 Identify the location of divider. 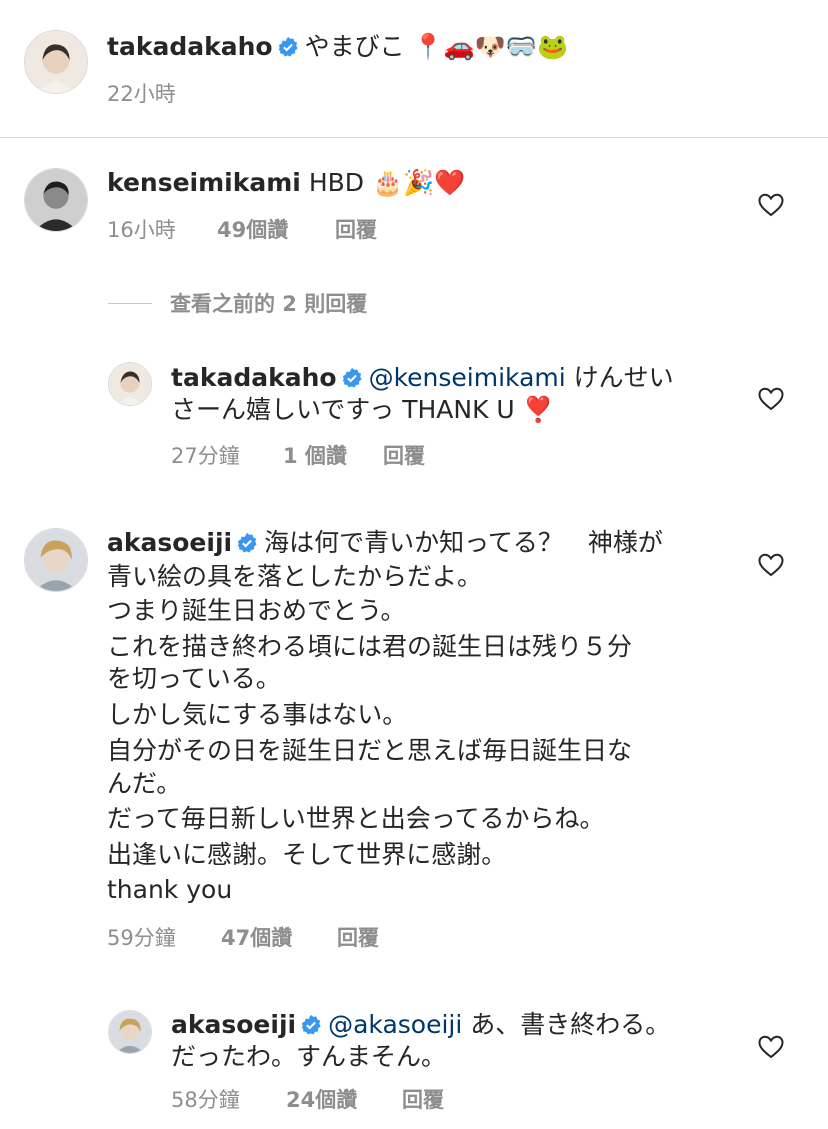
(414, 137).